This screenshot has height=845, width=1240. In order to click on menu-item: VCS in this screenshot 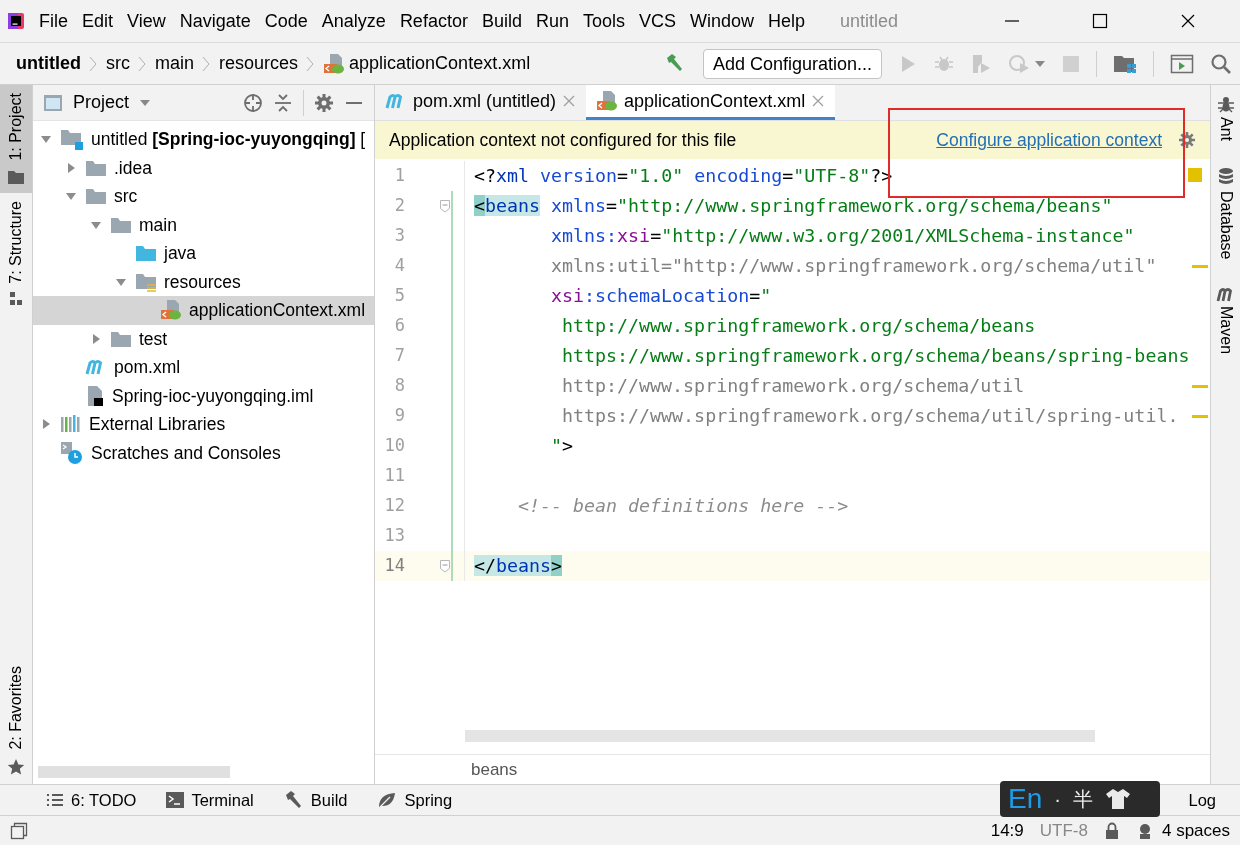, I will do `click(657, 21)`.